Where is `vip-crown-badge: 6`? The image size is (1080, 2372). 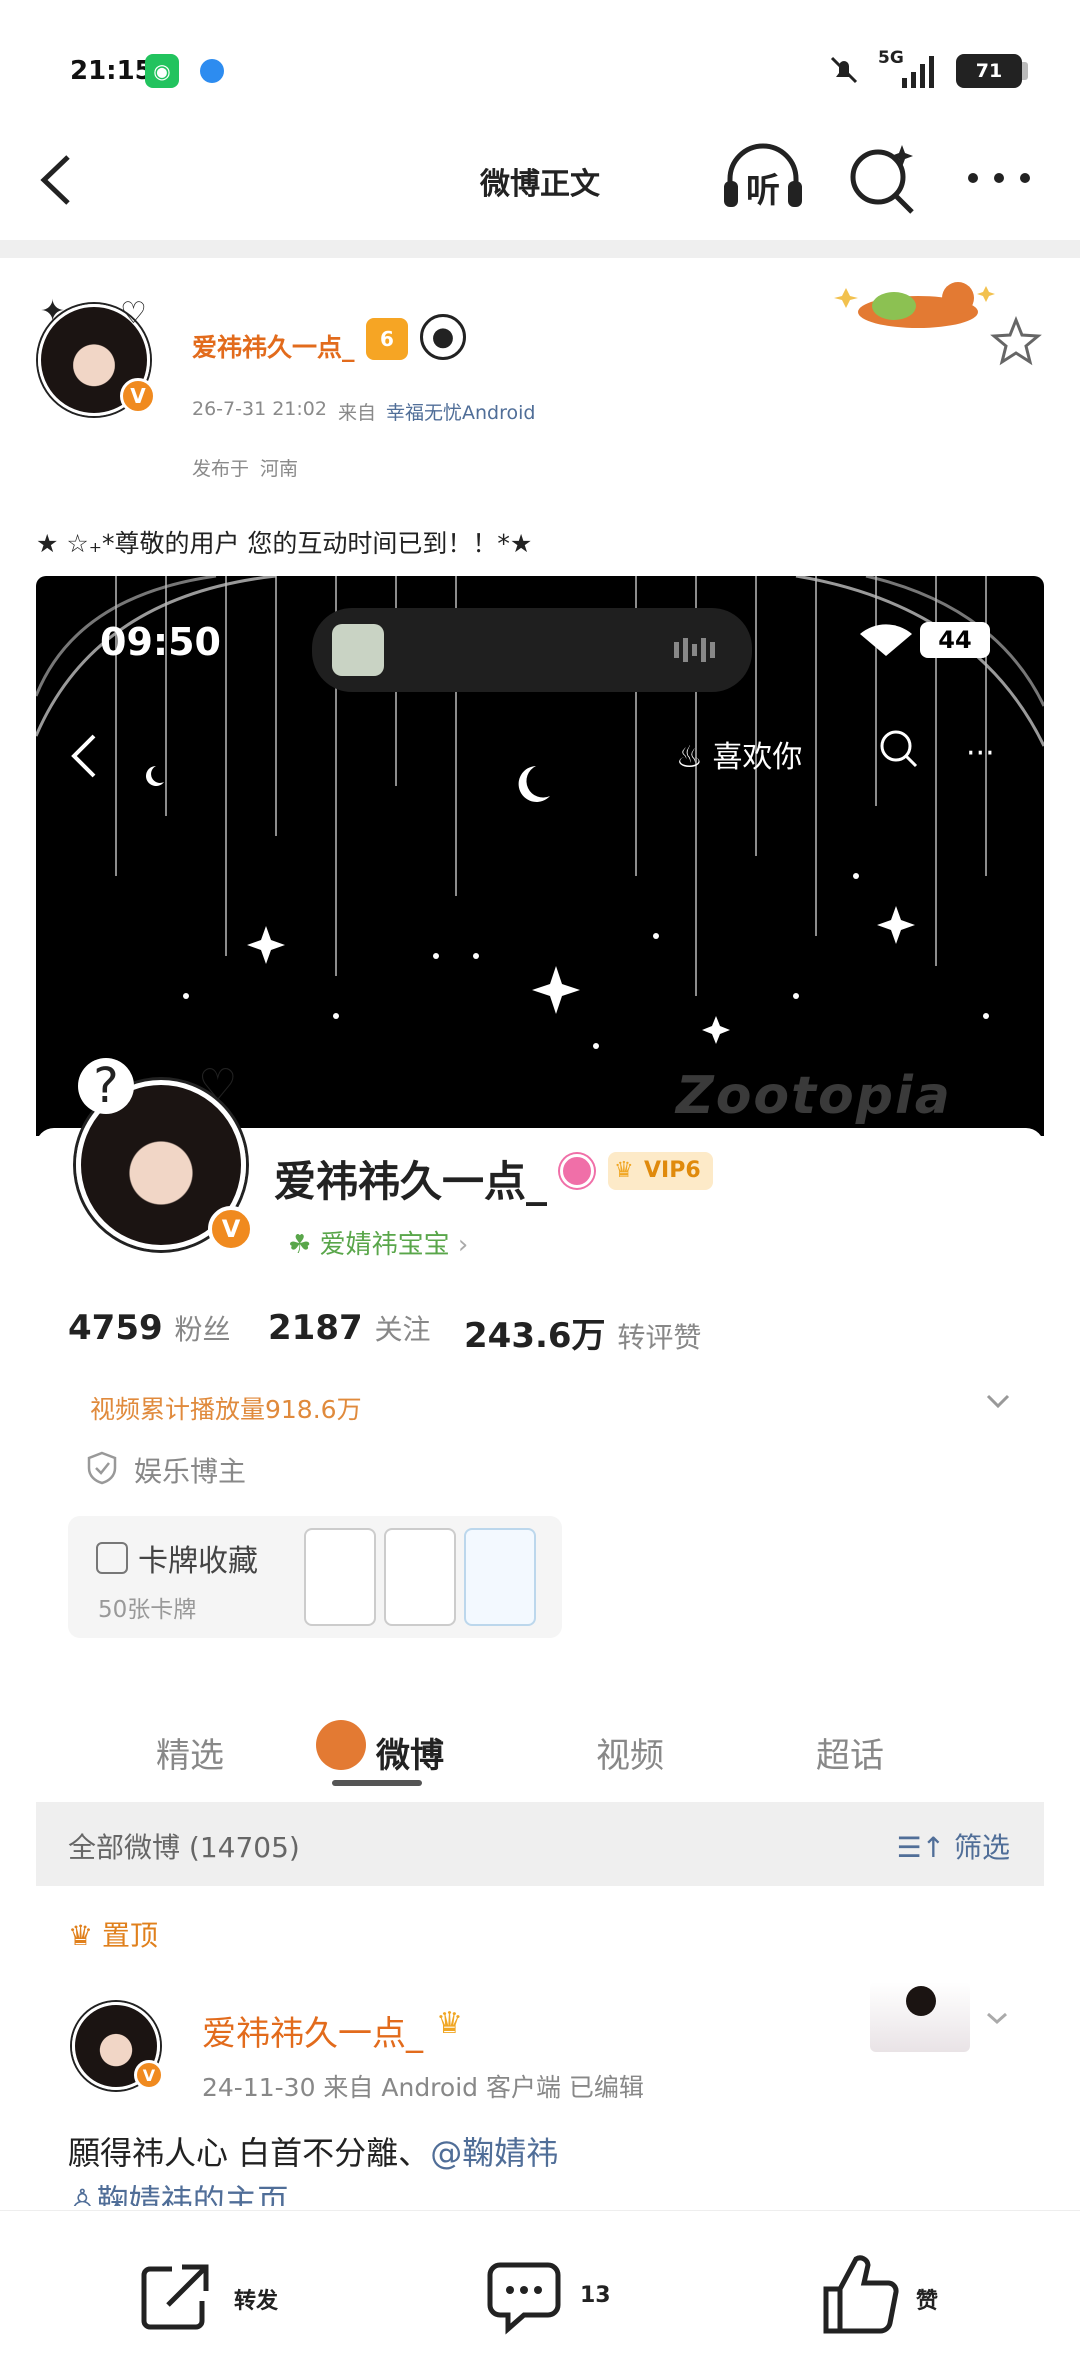 vip-crown-badge: 6 is located at coordinates (387, 339).